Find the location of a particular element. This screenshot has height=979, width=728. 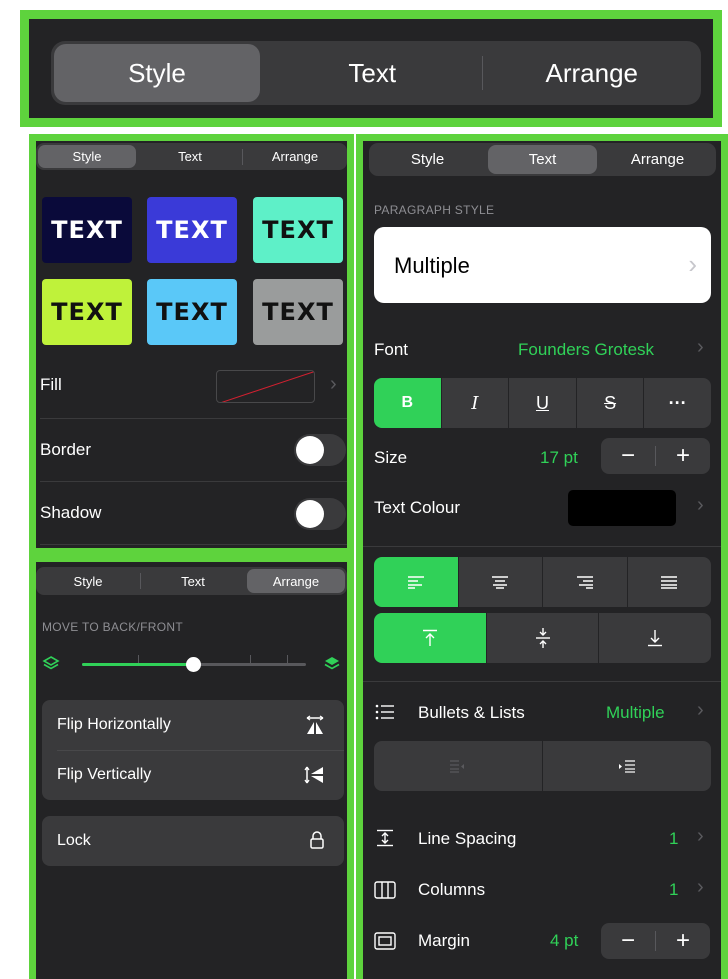

bold-label: B is located at coordinates (407, 402).